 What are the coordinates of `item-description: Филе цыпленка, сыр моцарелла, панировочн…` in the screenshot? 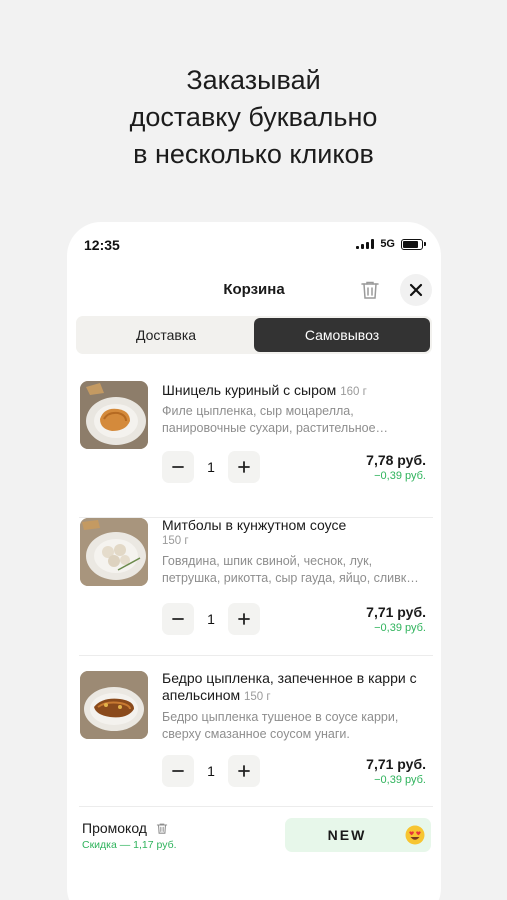 It's located at (275, 419).